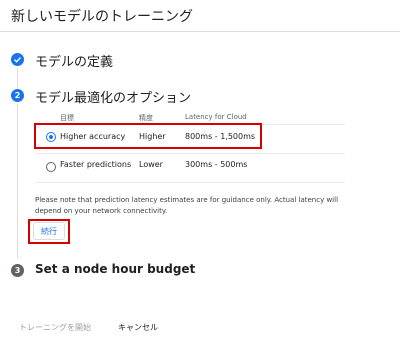 The height and width of the screenshot is (339, 400). What do you see at coordinates (49, 231) in the screenshot?
I see `continue-button: 続行` at bounding box center [49, 231].